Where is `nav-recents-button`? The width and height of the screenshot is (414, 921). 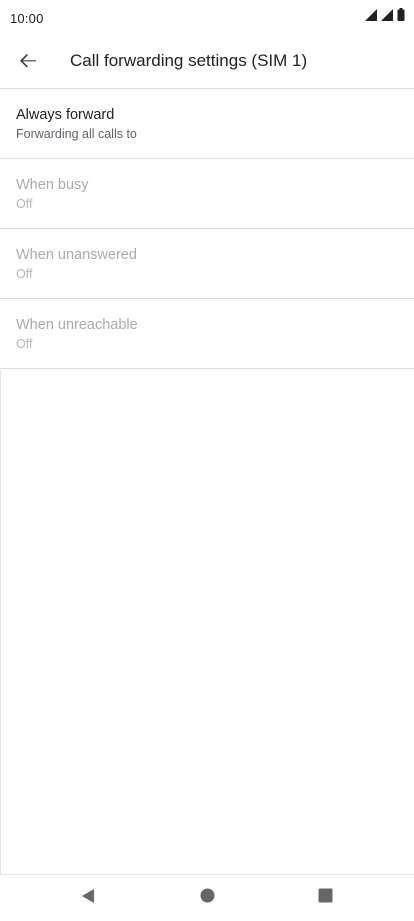
nav-recents-button is located at coordinates (325, 898).